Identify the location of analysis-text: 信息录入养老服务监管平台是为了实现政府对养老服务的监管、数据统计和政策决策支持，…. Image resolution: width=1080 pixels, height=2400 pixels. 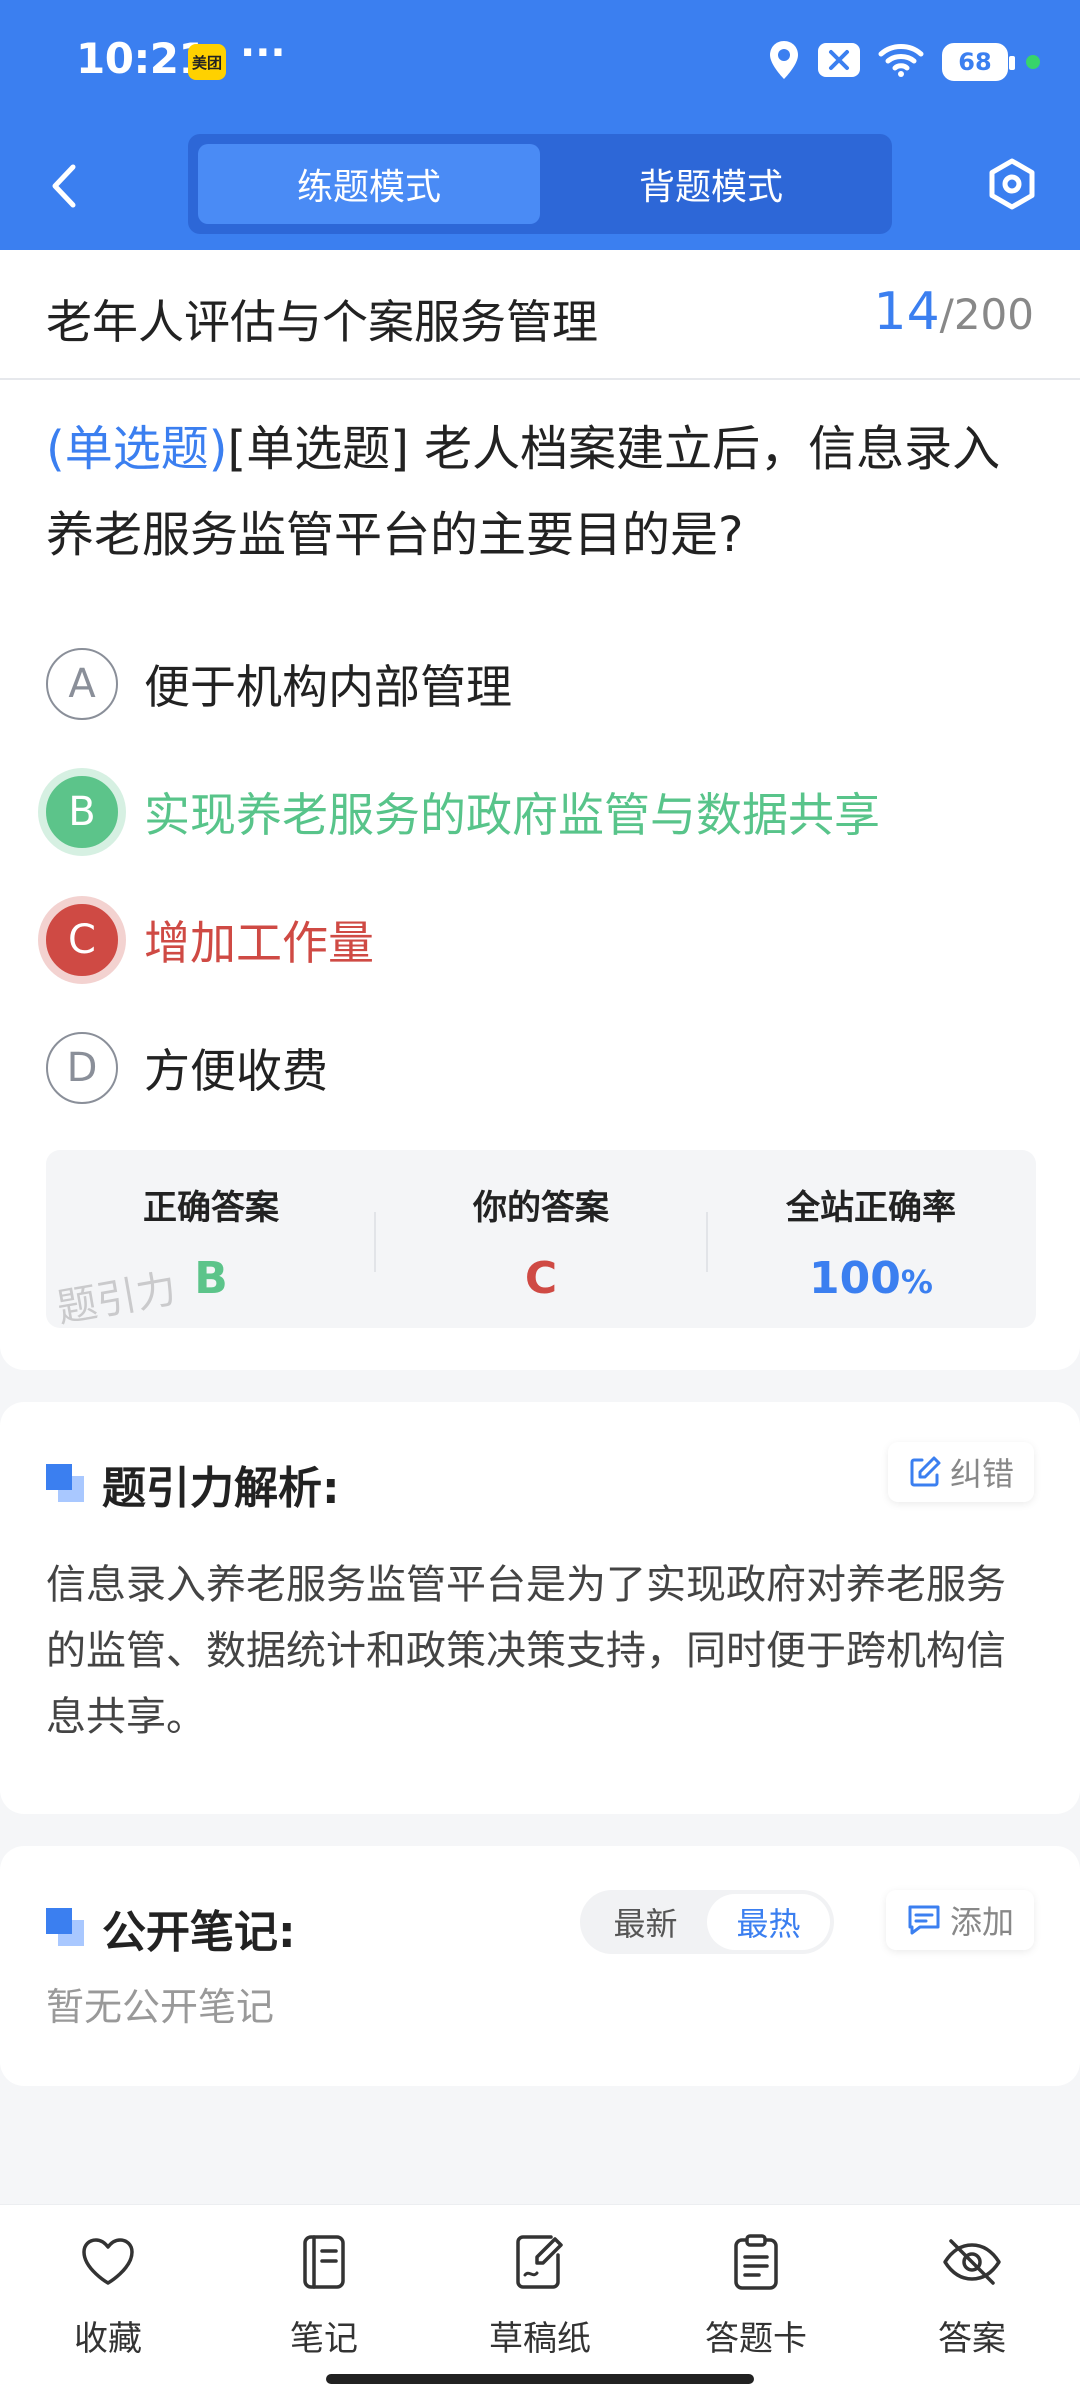
(526, 1651).